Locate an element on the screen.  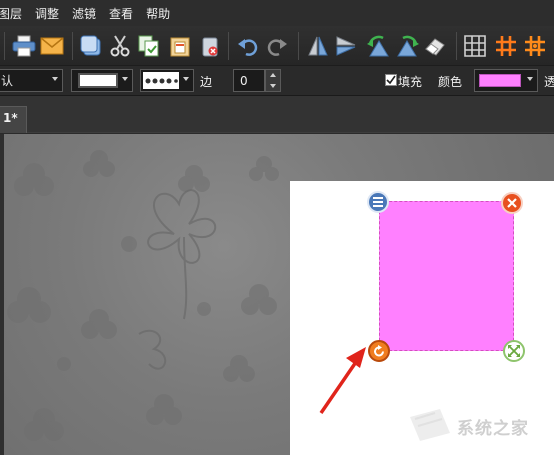
paste-button is located at coordinates (180, 46).